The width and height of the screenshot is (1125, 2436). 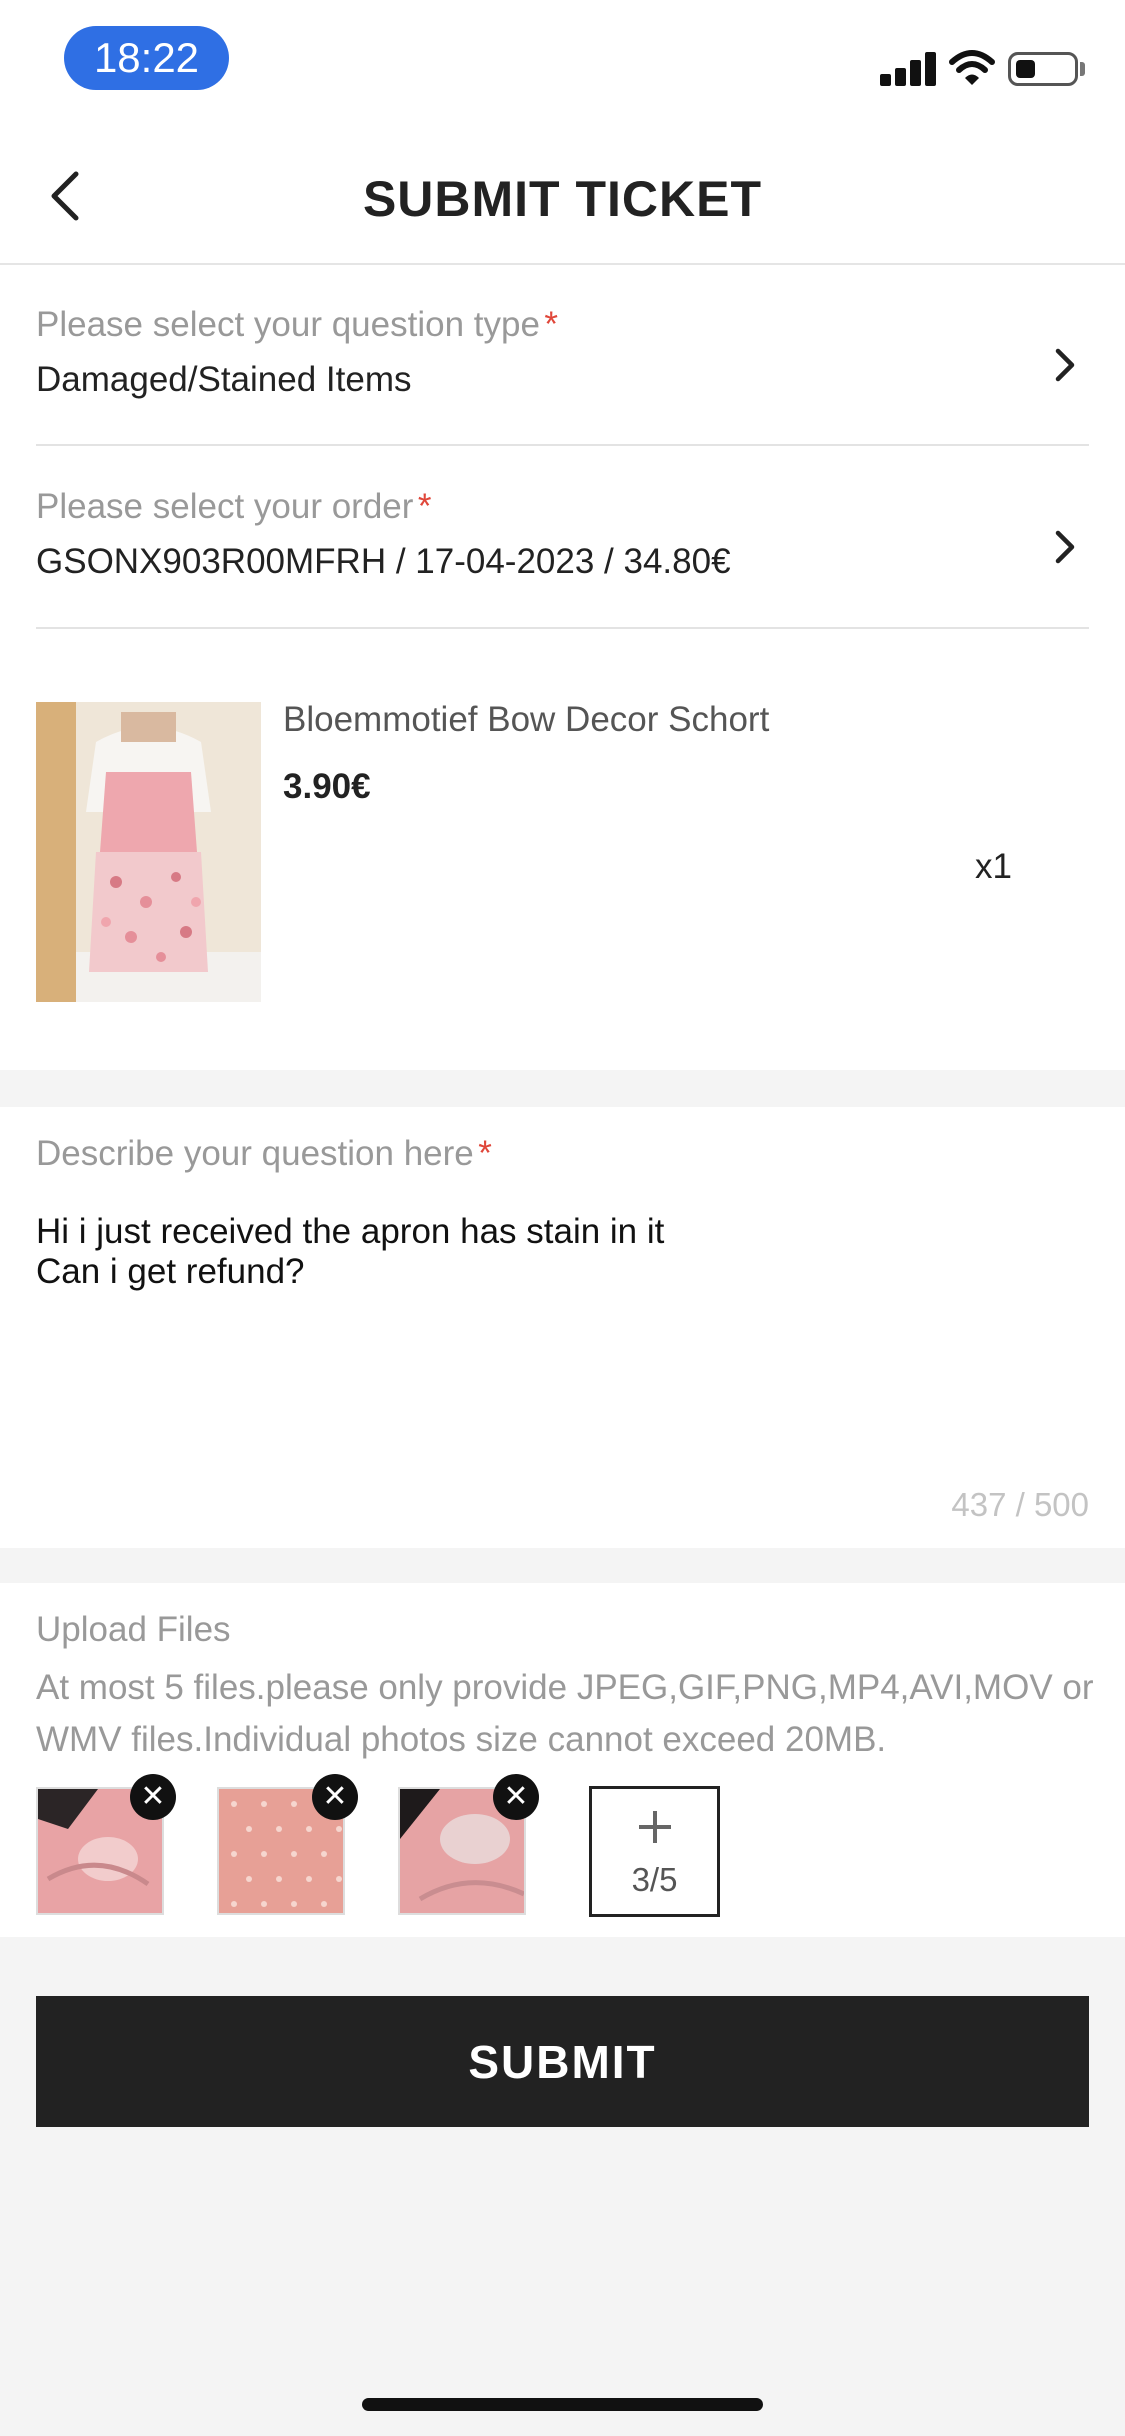 I want to click on question-type-value: Damaged/Stained Items, so click(x=224, y=379).